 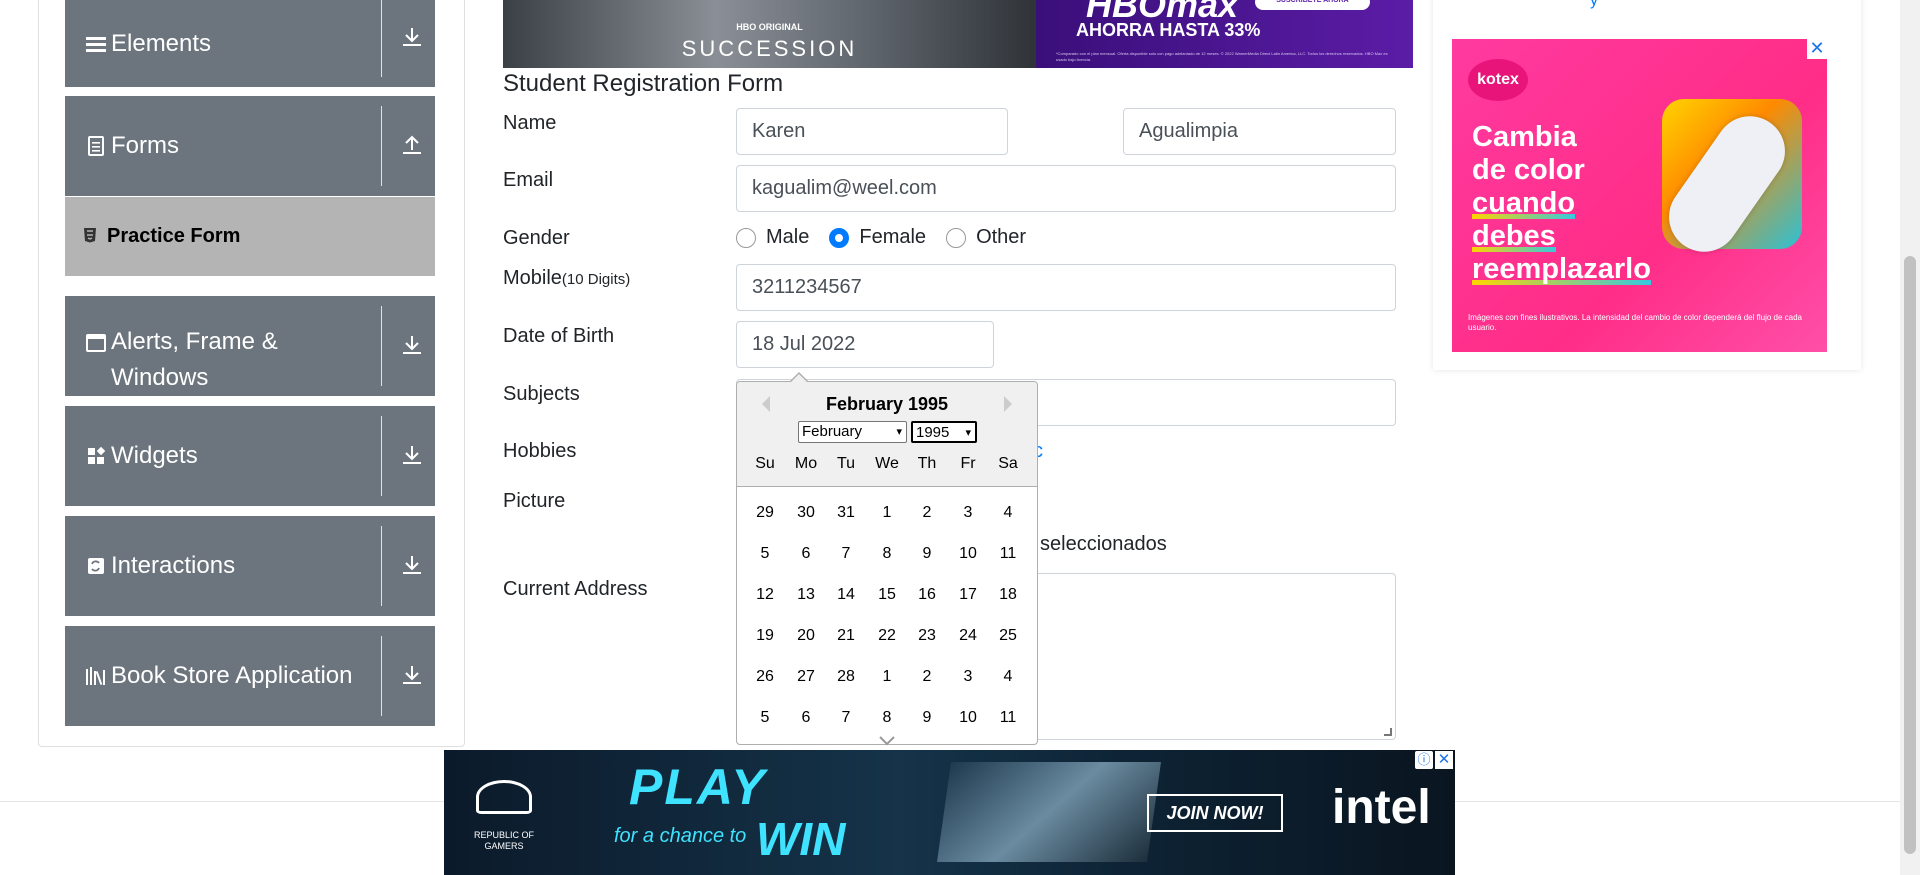 What do you see at coordinates (872, 131) in the screenshot?
I see `first-name-input: Karen` at bounding box center [872, 131].